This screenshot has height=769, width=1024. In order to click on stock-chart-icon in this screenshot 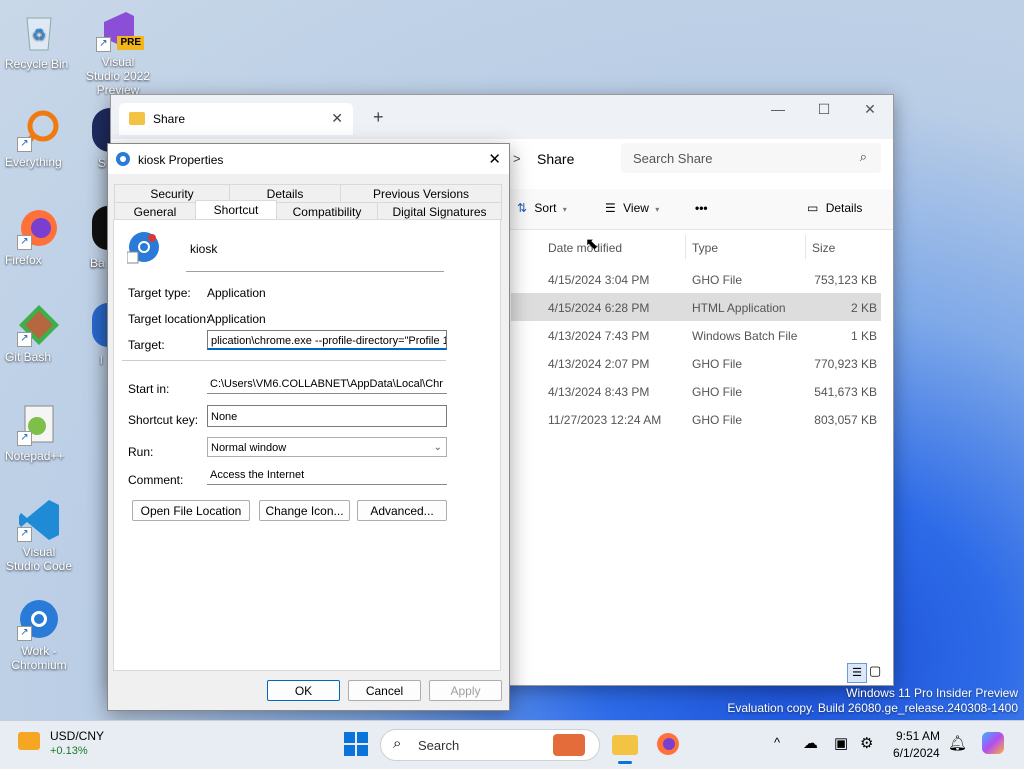, I will do `click(29, 741)`.